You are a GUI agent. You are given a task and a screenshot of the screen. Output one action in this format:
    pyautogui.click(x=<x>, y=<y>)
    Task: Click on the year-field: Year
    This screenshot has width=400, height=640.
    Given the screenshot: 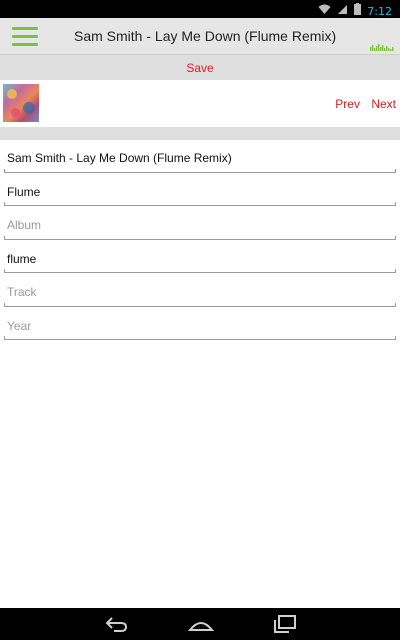 What is the action you would take?
    pyautogui.click(x=200, y=325)
    